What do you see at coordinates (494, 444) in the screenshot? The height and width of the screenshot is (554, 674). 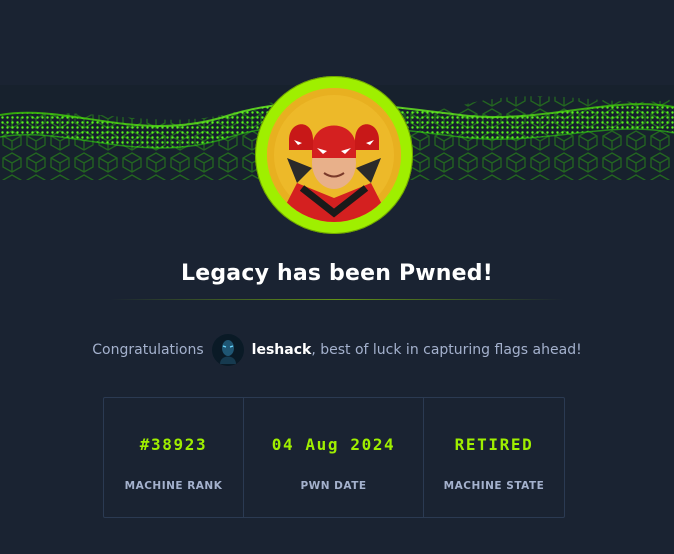 I see `machine-state-value: RETIRED` at bounding box center [494, 444].